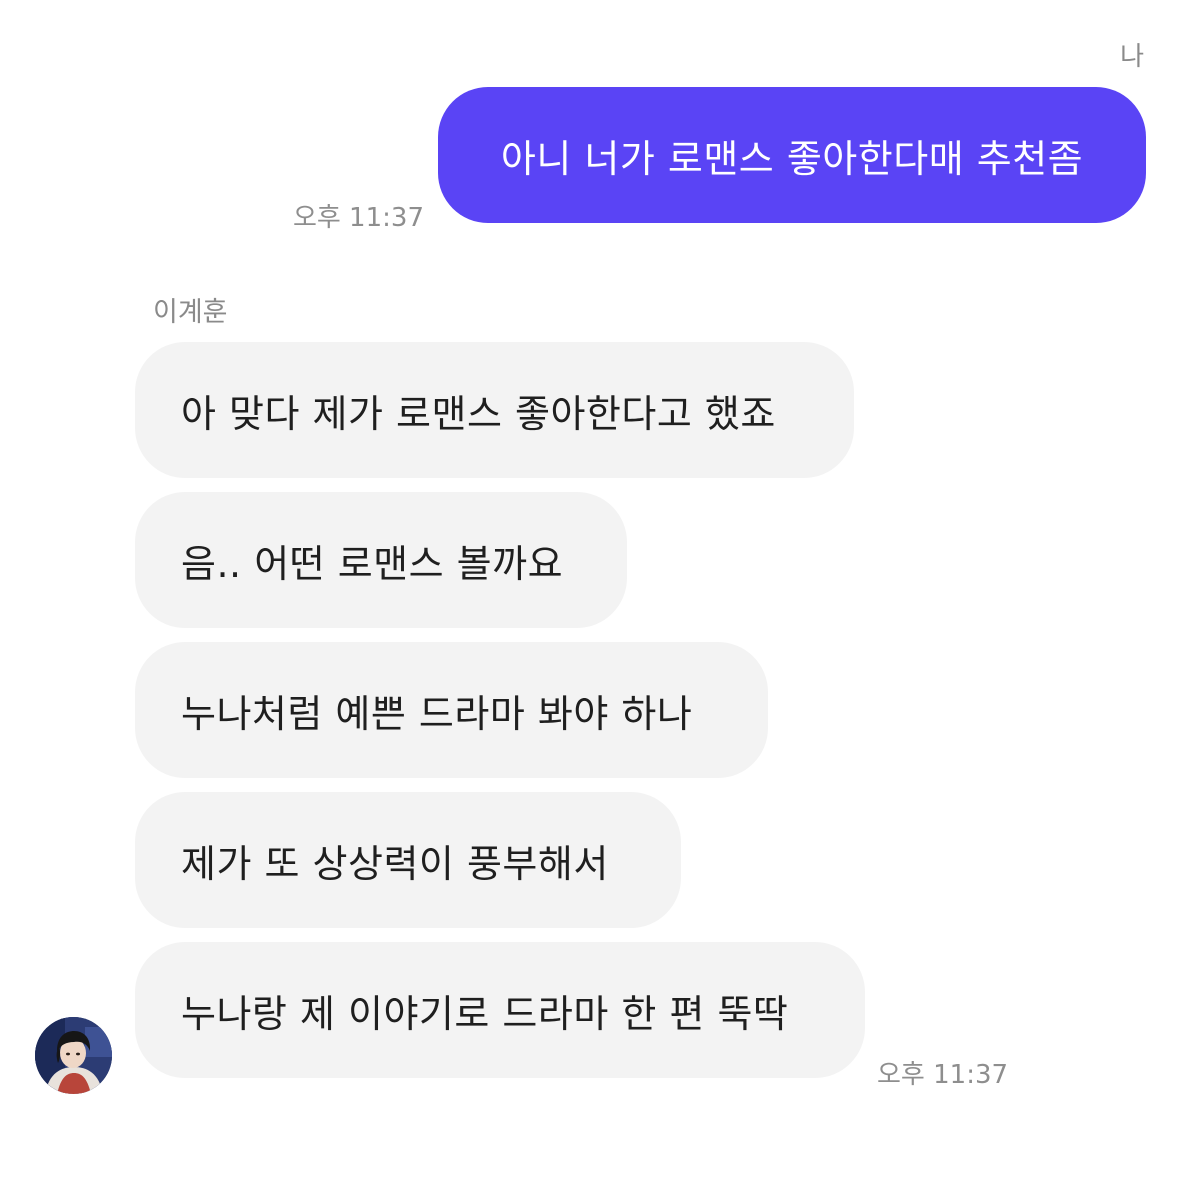 The height and width of the screenshot is (1200, 1182). What do you see at coordinates (943, 1075) in the screenshot?
I see `incoming-message-time: 오후 11:37` at bounding box center [943, 1075].